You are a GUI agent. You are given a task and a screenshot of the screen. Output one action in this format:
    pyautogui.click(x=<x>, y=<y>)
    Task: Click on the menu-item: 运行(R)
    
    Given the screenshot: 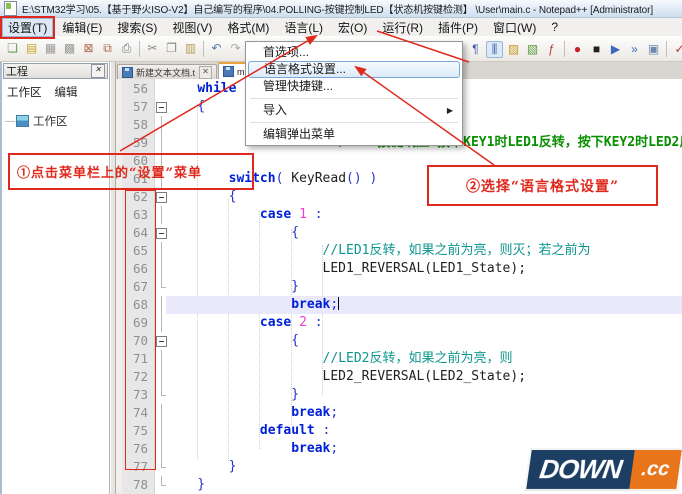 What is the action you would take?
    pyautogui.click(x=402, y=27)
    